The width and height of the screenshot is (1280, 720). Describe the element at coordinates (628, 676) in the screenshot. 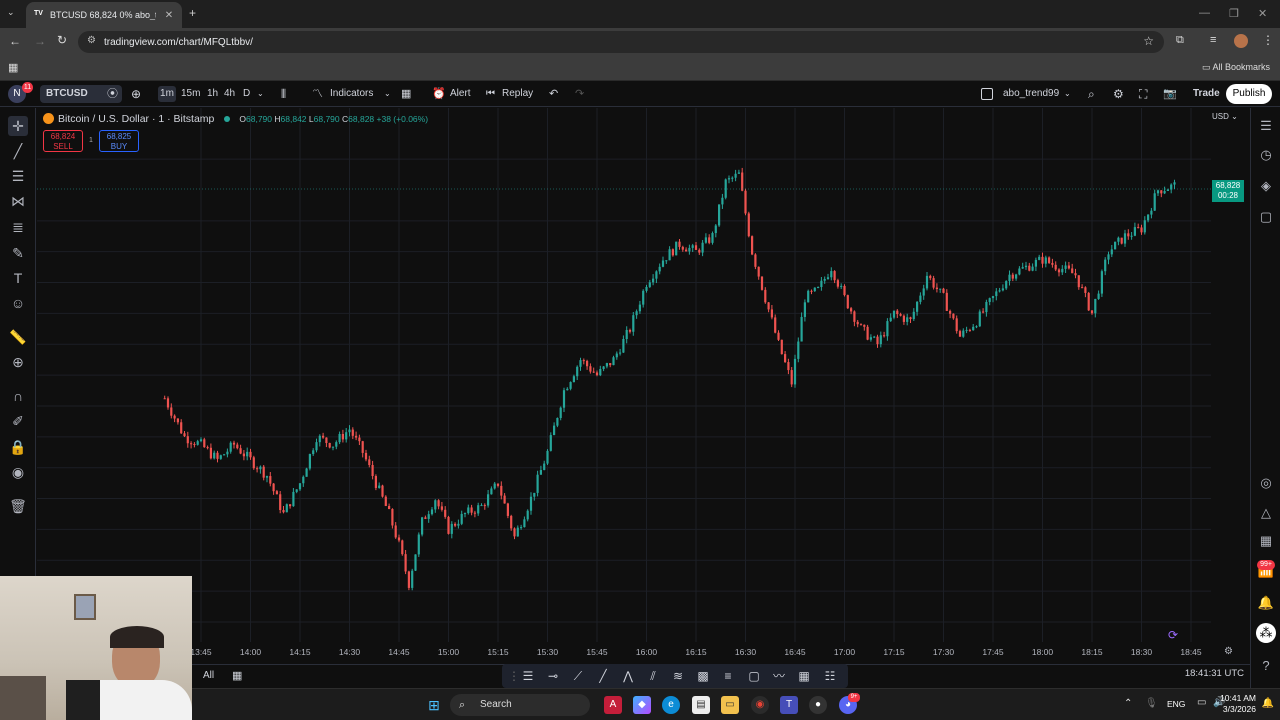

I see `pattern-icon: ⋀` at that location.